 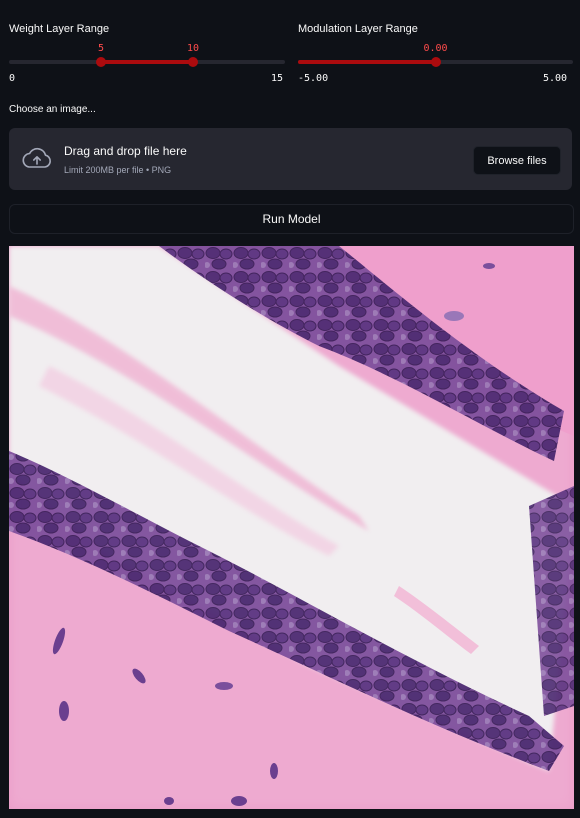 I want to click on weight-slider-fill, so click(x=147, y=62).